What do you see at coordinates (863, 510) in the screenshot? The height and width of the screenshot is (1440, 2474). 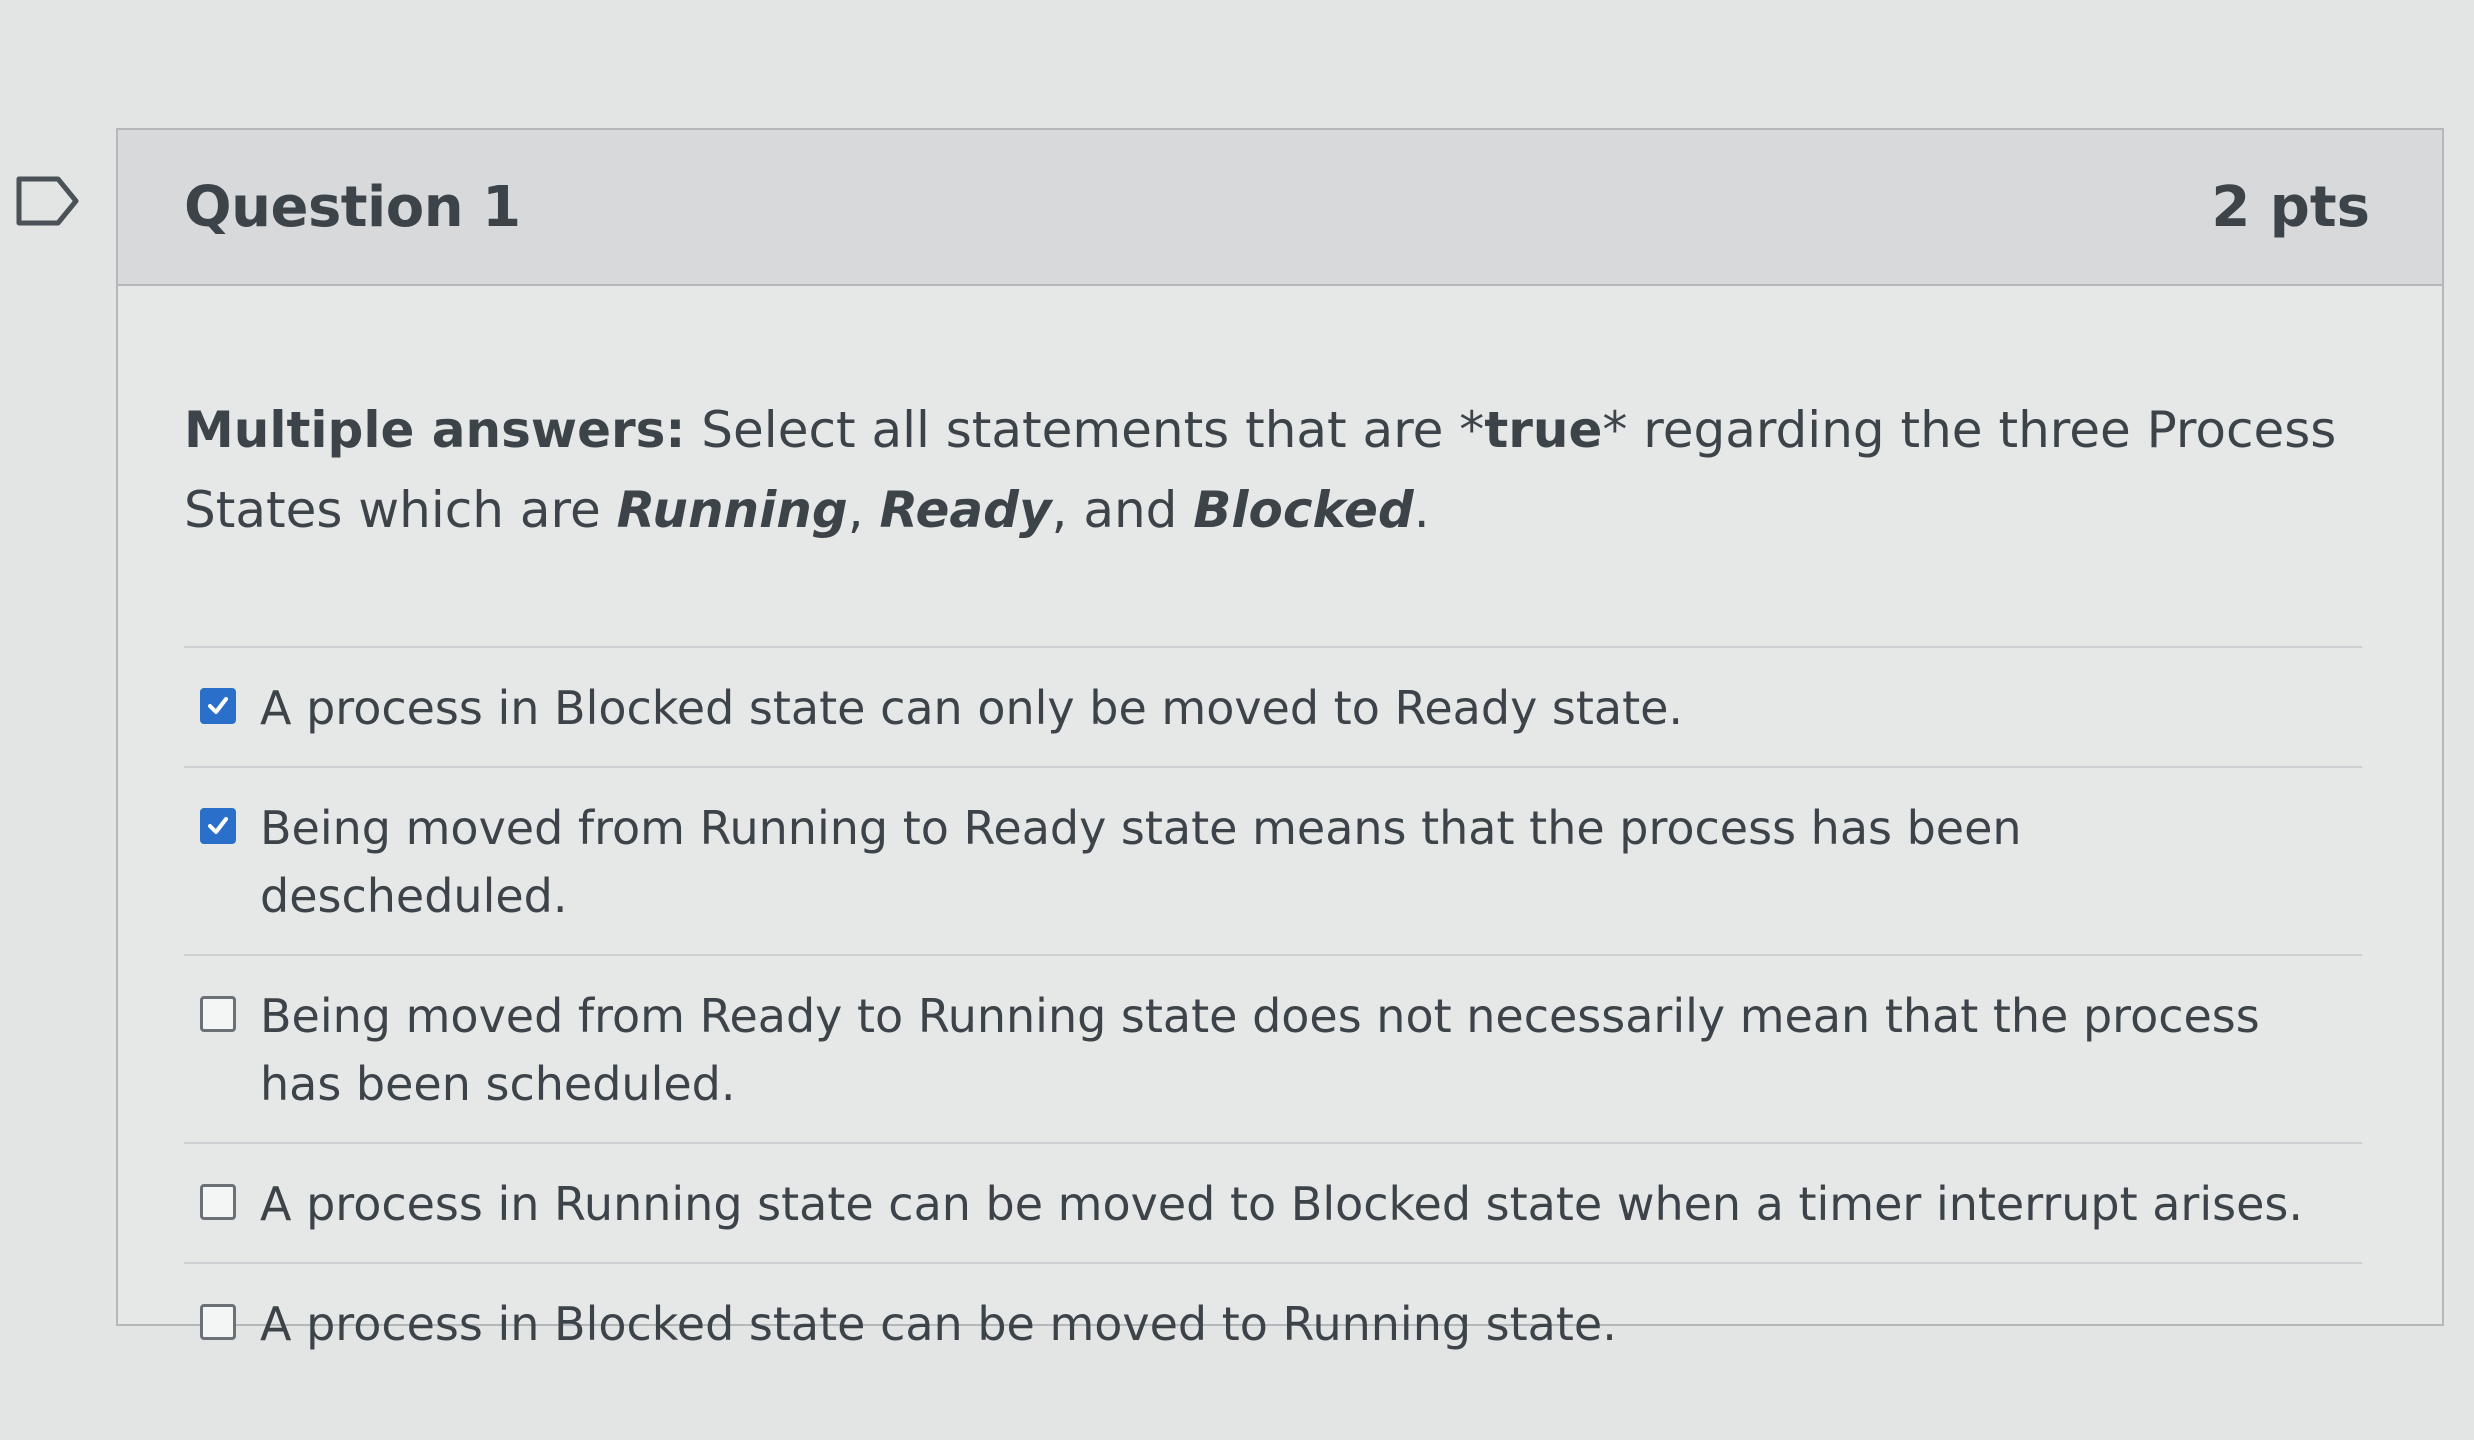 I see `prompt-part: ,` at bounding box center [863, 510].